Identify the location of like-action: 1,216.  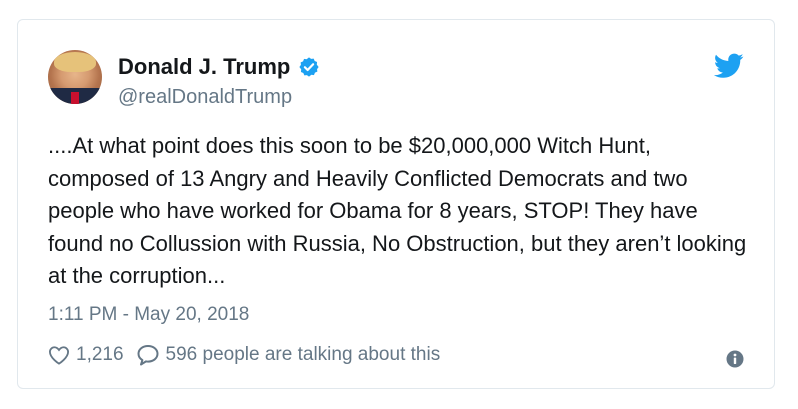
(86, 355).